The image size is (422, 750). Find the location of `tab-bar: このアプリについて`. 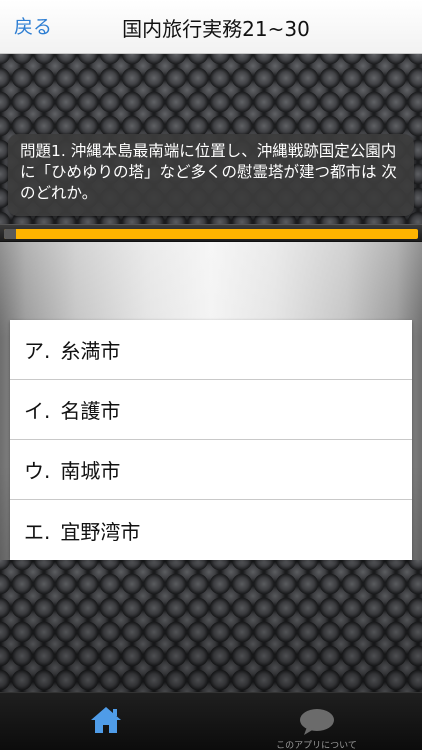

tab-bar: このアプリについて is located at coordinates (211, 721).